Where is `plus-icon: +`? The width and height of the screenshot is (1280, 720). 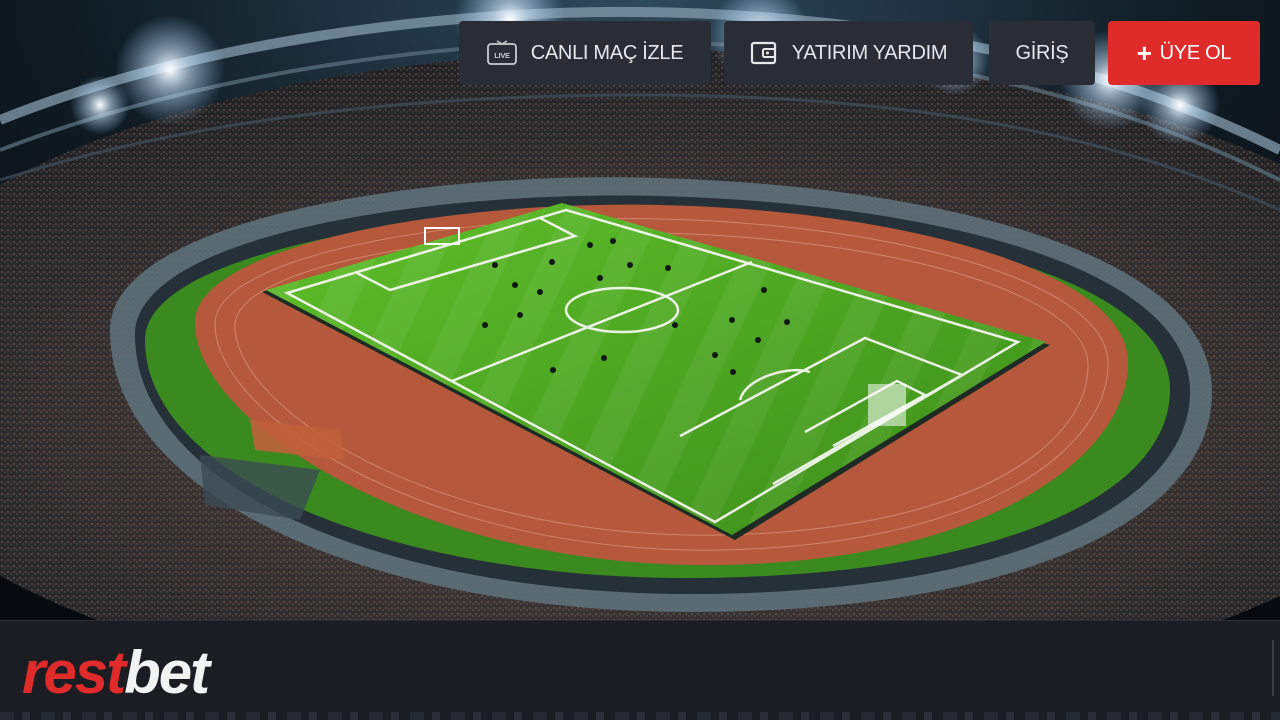 plus-icon: + is located at coordinates (1144, 53).